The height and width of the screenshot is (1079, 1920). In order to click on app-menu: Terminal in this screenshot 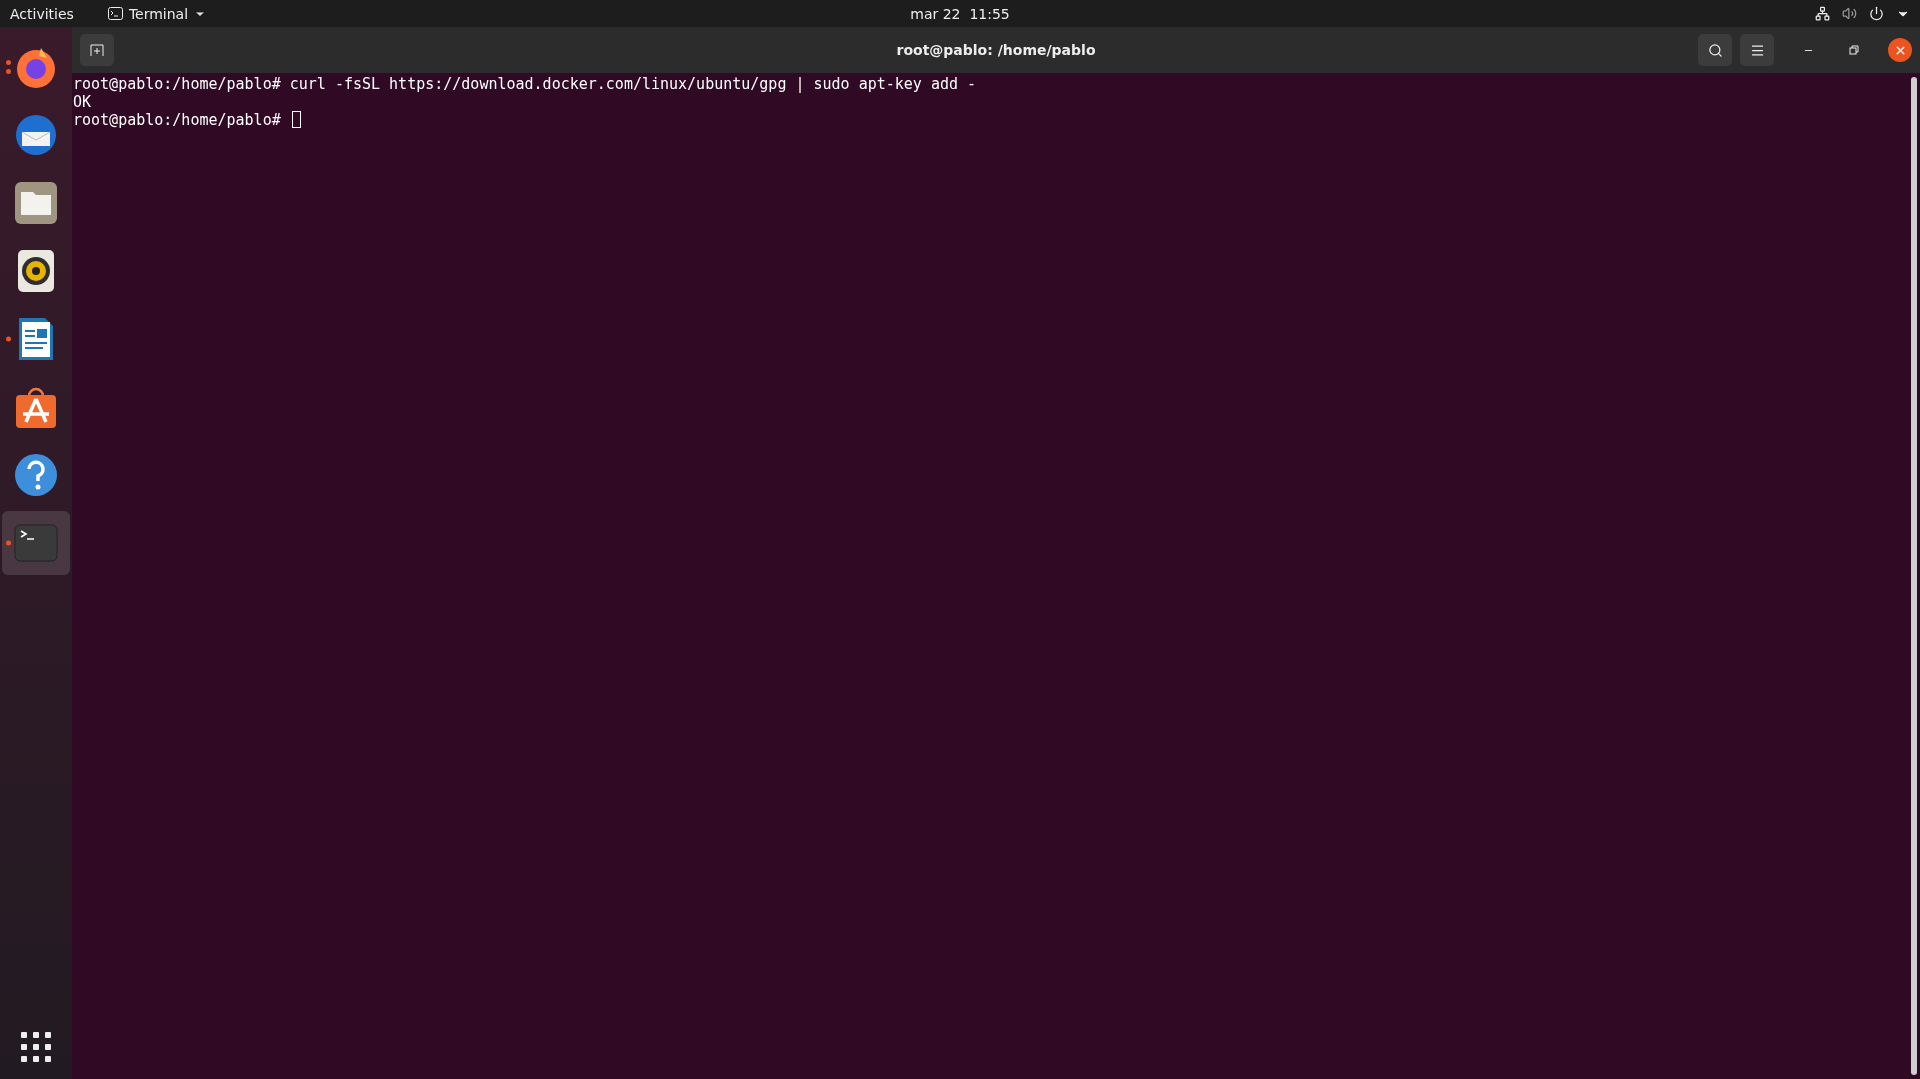, I will do `click(158, 13)`.